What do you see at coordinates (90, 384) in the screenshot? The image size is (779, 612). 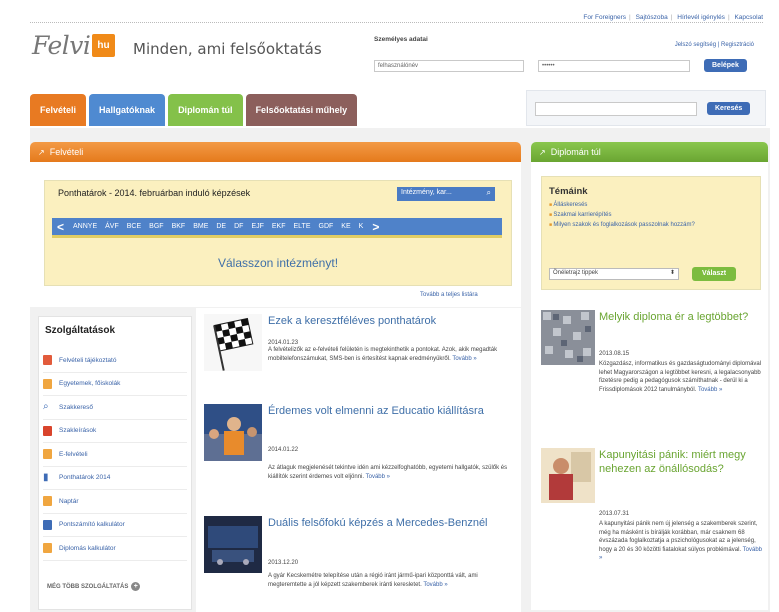 I see `service-label: Egyetemek, főiskolák` at bounding box center [90, 384].